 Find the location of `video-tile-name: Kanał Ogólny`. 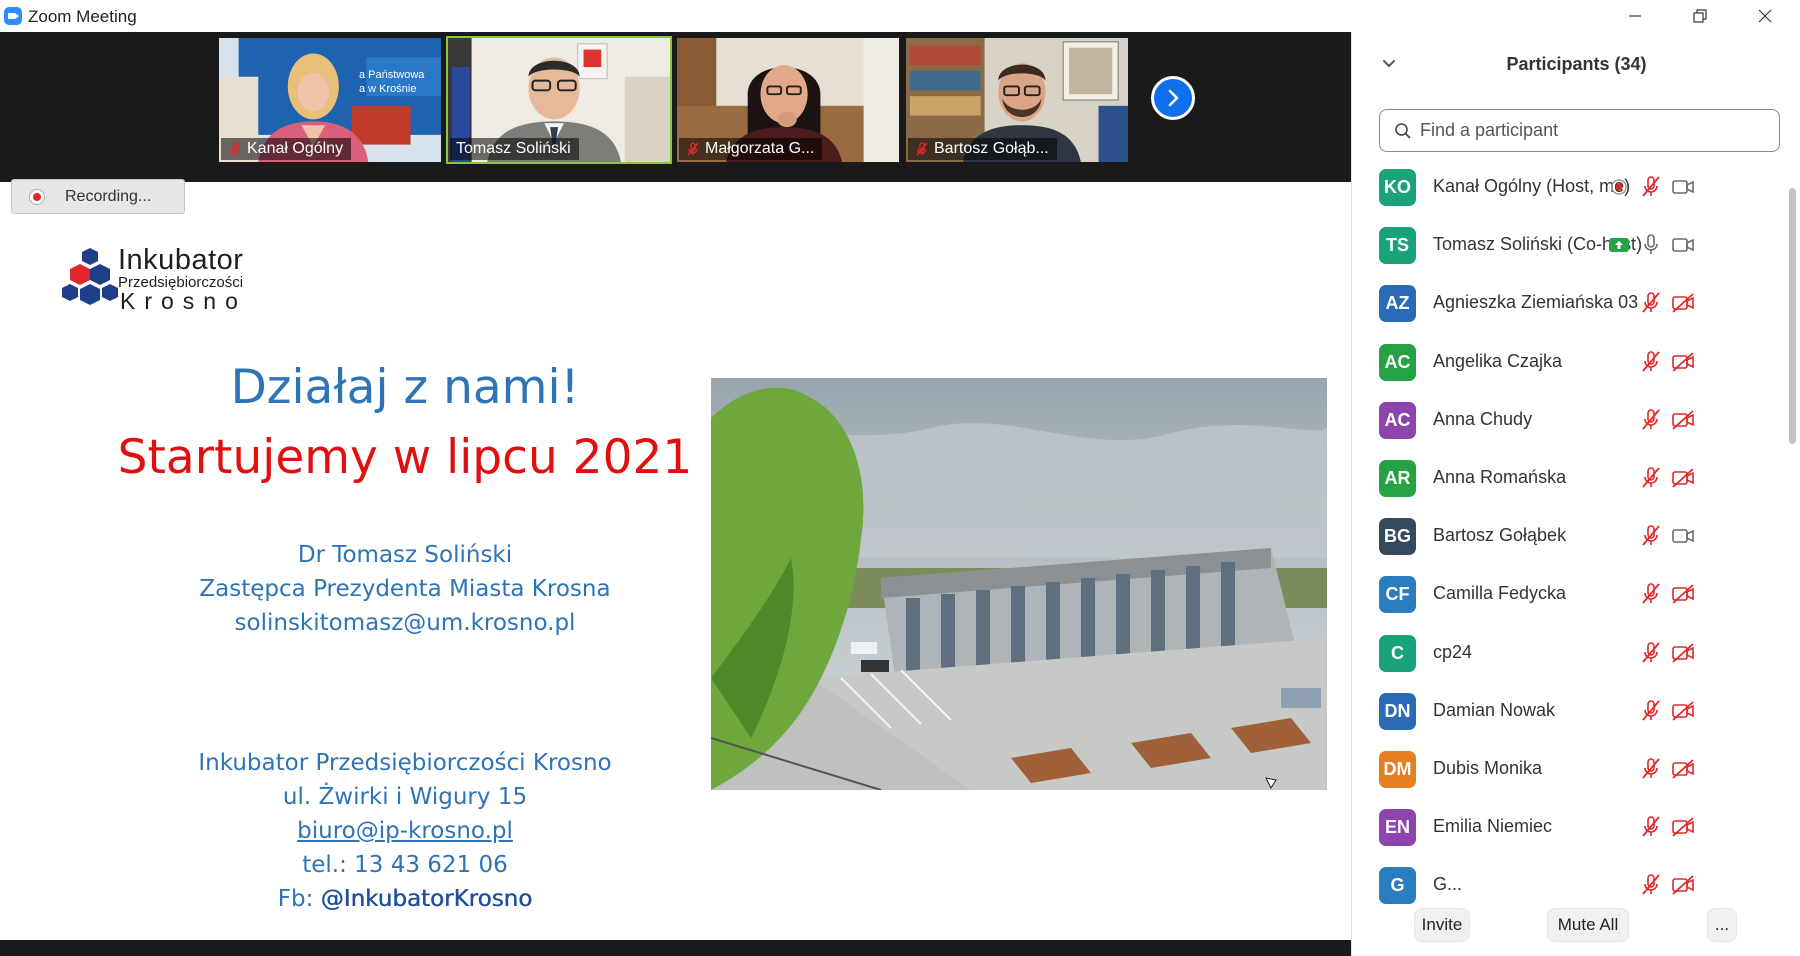

video-tile-name: Kanał Ogólny is located at coordinates (286, 149).